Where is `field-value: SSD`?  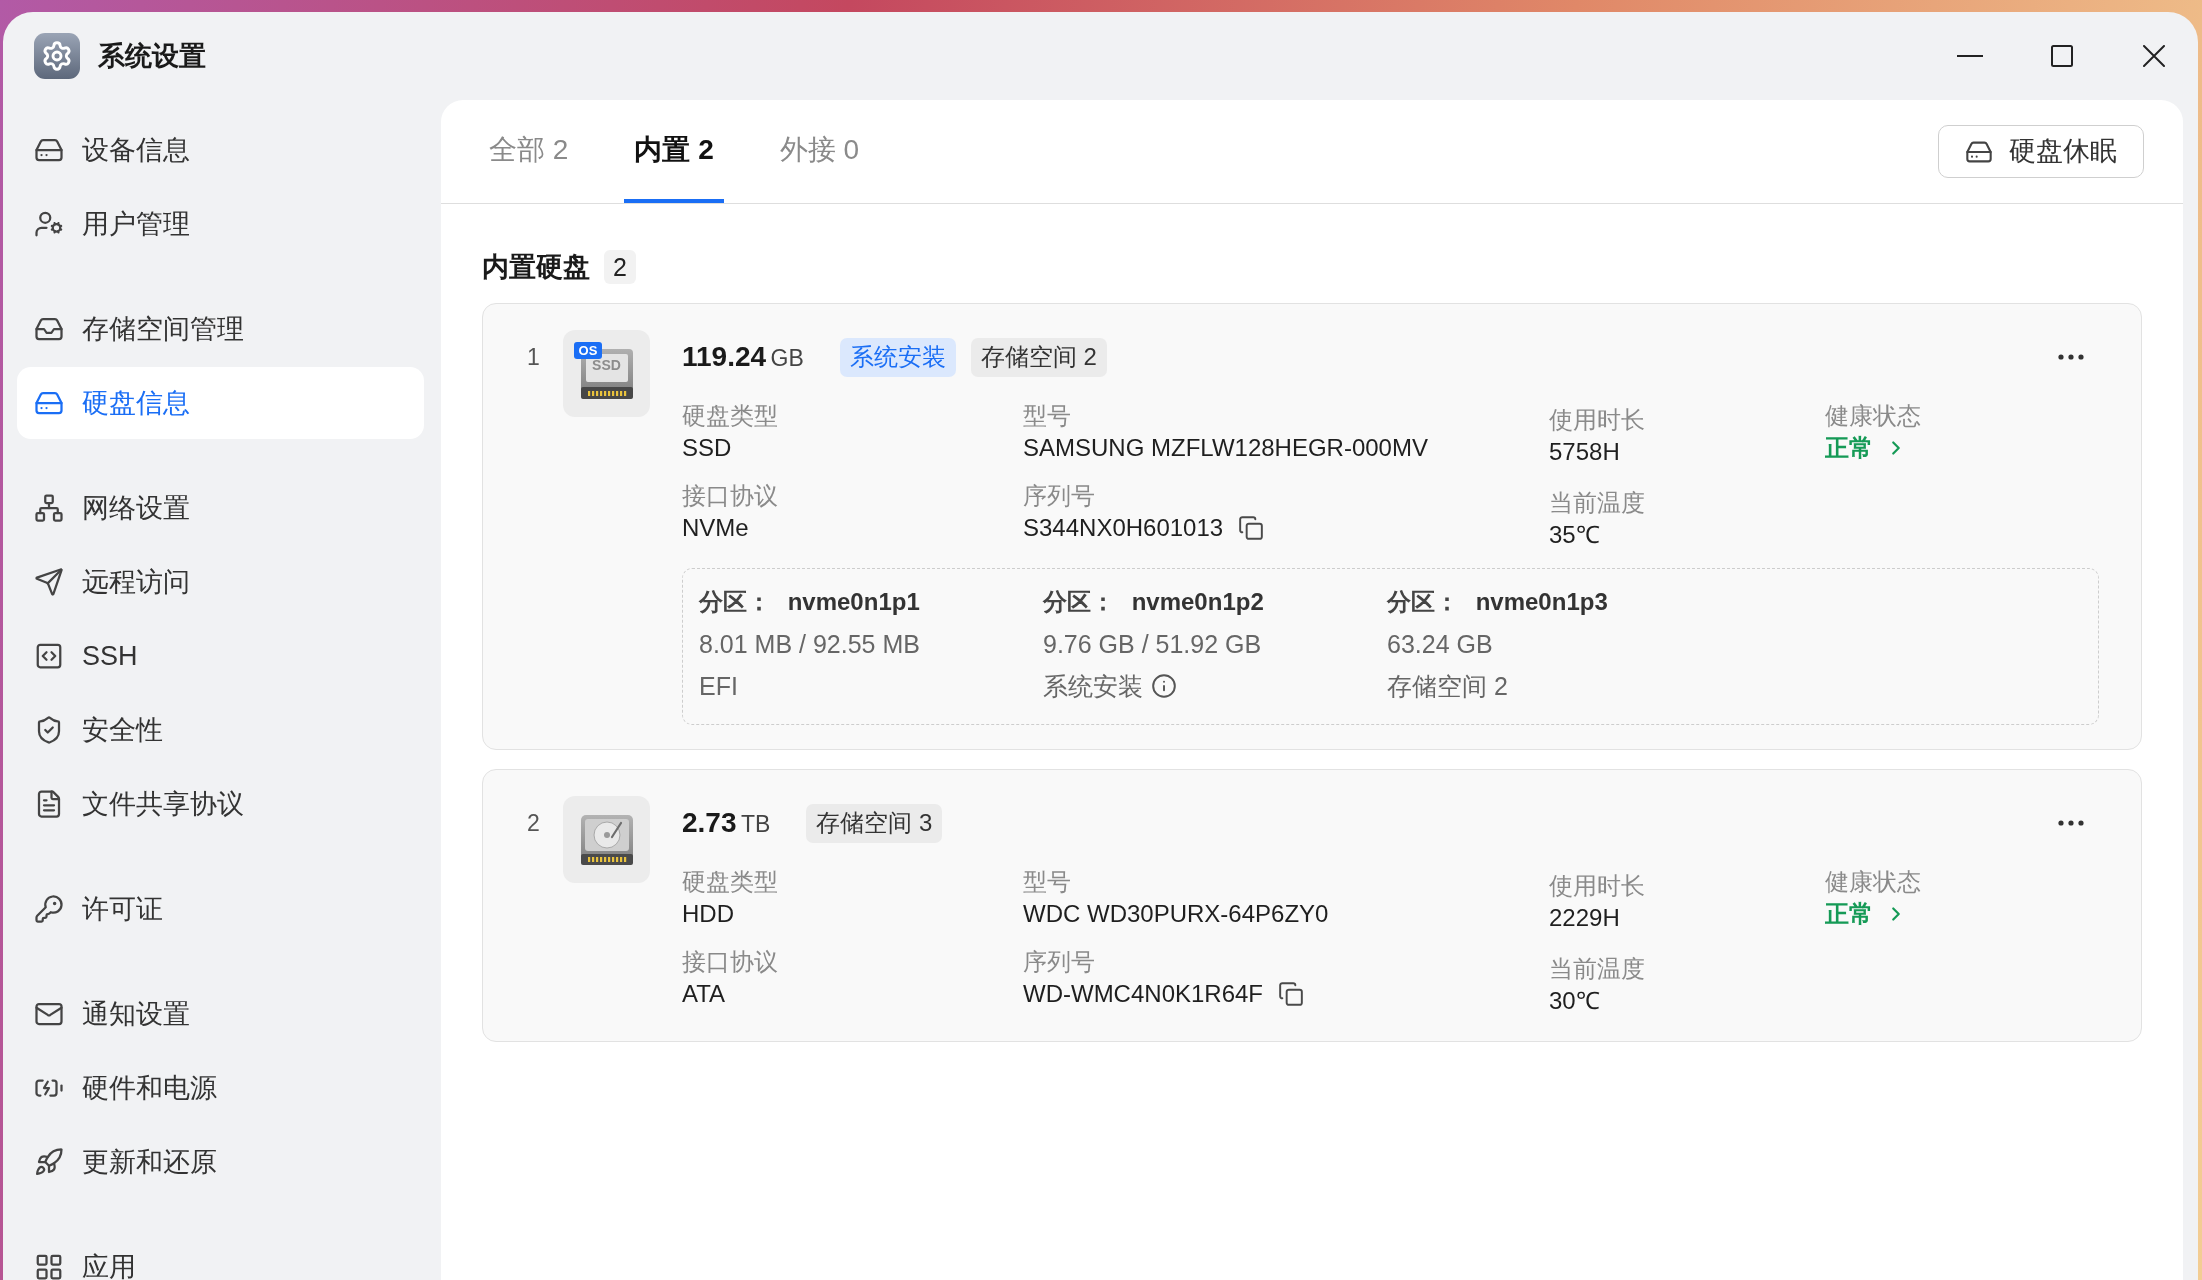 field-value: SSD is located at coordinates (707, 448).